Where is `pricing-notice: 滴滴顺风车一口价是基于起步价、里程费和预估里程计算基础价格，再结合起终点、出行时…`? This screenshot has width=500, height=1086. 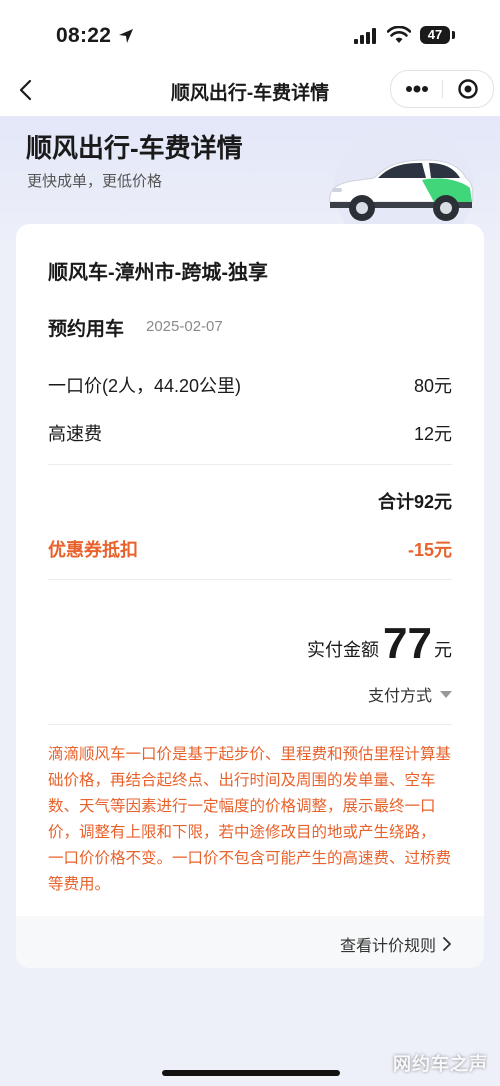 pricing-notice: 滴滴顺风车一口价是基于起步价、里程费和预估里程计算基础价格，再结合起终点、出行时… is located at coordinates (250, 819).